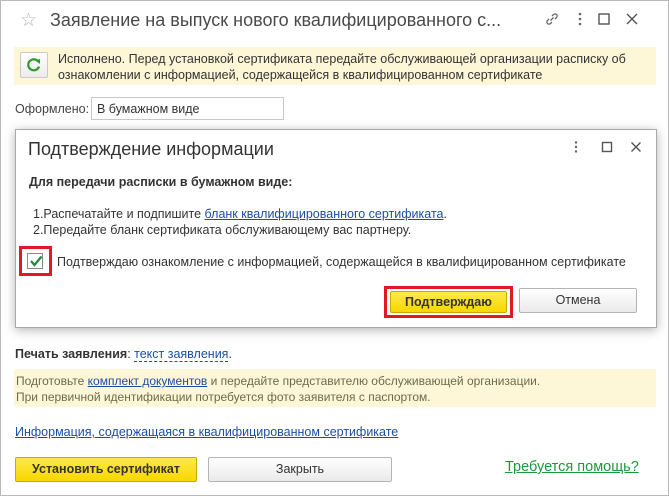 The width and height of the screenshot is (669, 496). What do you see at coordinates (580, 21) in the screenshot?
I see `more-icon` at bounding box center [580, 21].